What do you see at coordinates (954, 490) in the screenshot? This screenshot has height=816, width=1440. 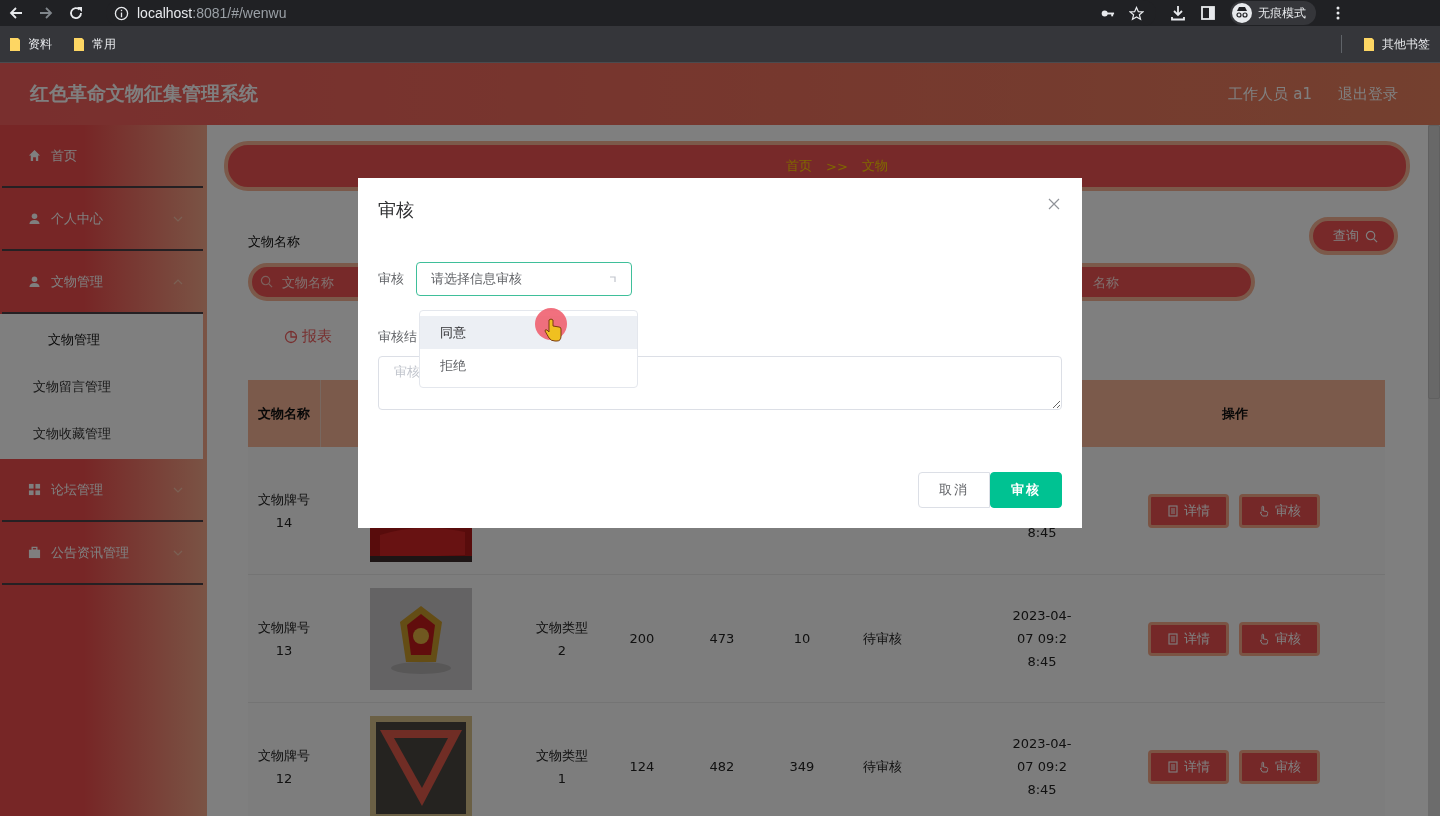 I see `cancel-button: 取消` at bounding box center [954, 490].